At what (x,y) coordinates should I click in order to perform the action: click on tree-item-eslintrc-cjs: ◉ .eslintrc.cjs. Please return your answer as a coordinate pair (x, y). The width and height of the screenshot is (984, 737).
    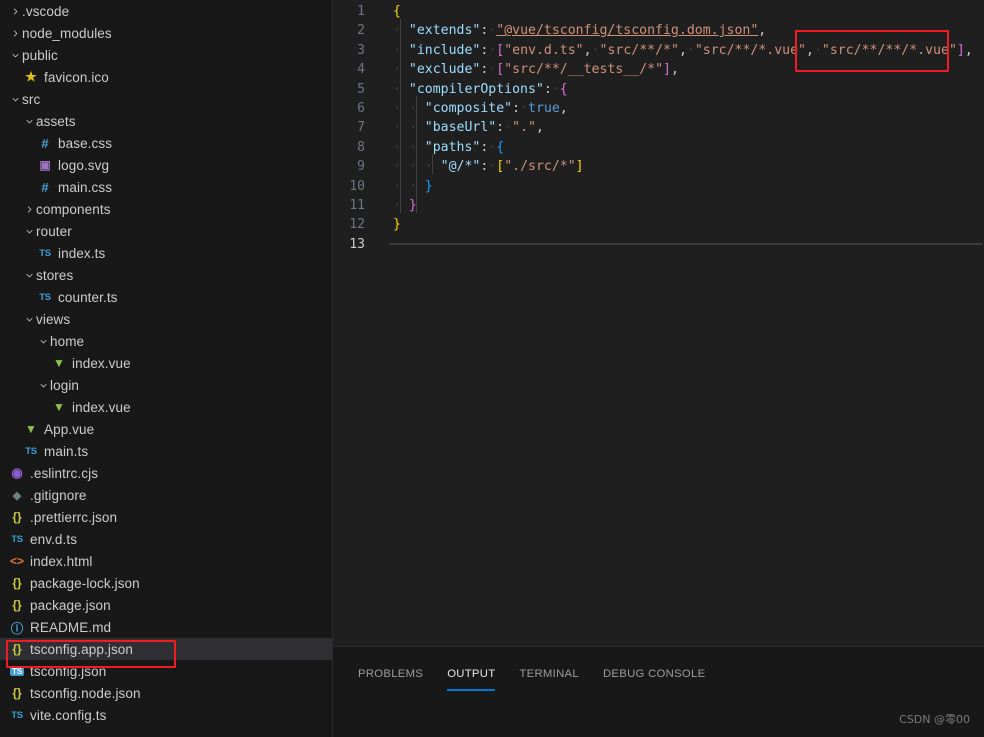
    Looking at the image, I should click on (166, 473).